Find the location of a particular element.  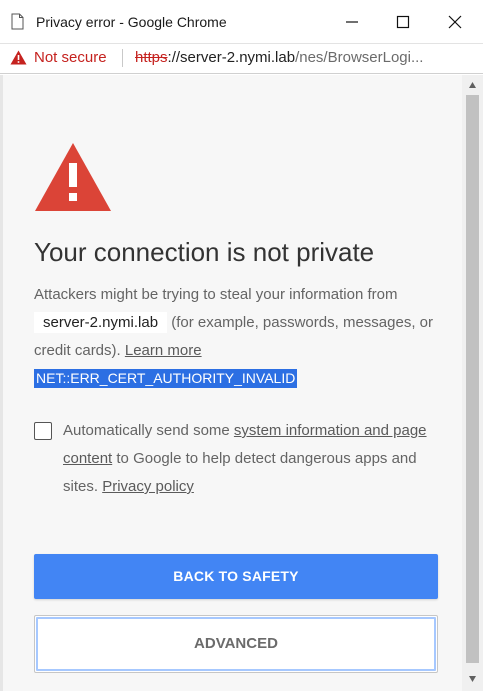

not-secure-label: Not secure is located at coordinates (70, 57).